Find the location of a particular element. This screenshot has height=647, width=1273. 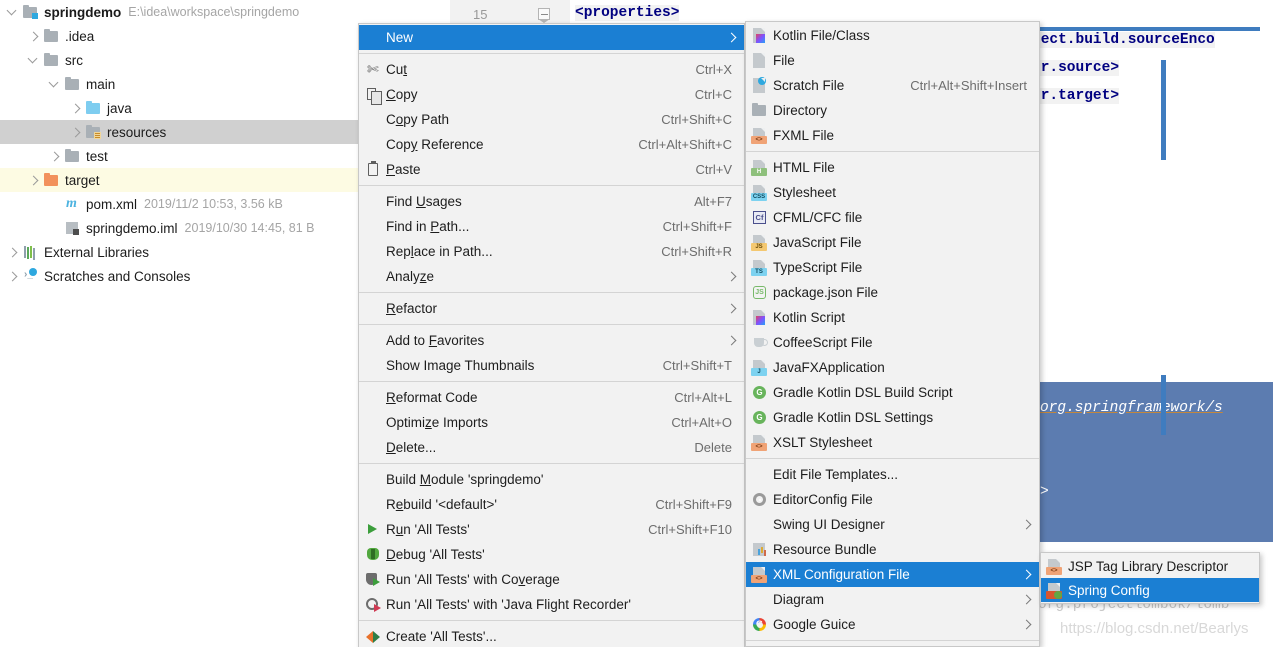

menu-item-copy-path: Copy Path Ctrl+Shift+C is located at coordinates (551, 119).